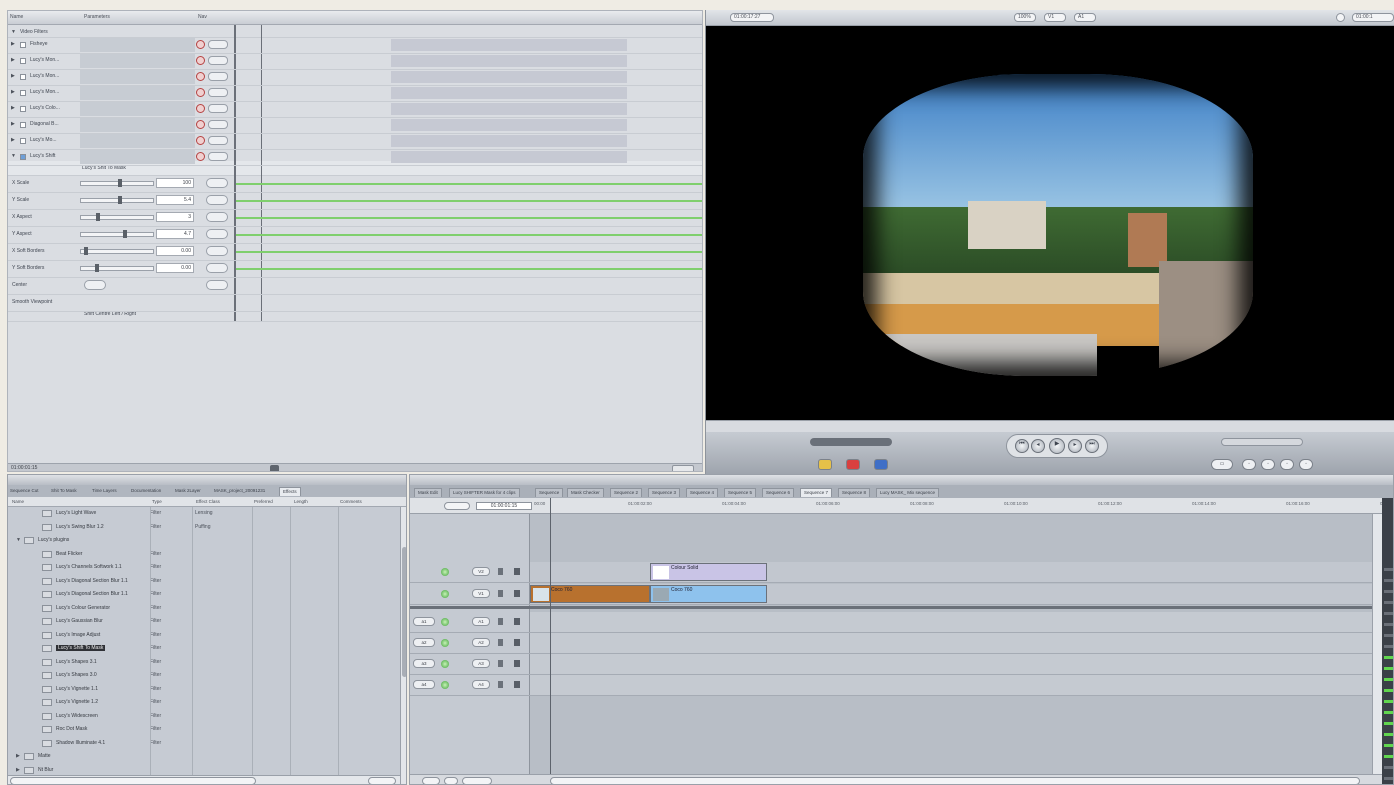 This screenshot has height=785, width=1394. I want to click on parameter-value: 4.7, so click(175, 234).